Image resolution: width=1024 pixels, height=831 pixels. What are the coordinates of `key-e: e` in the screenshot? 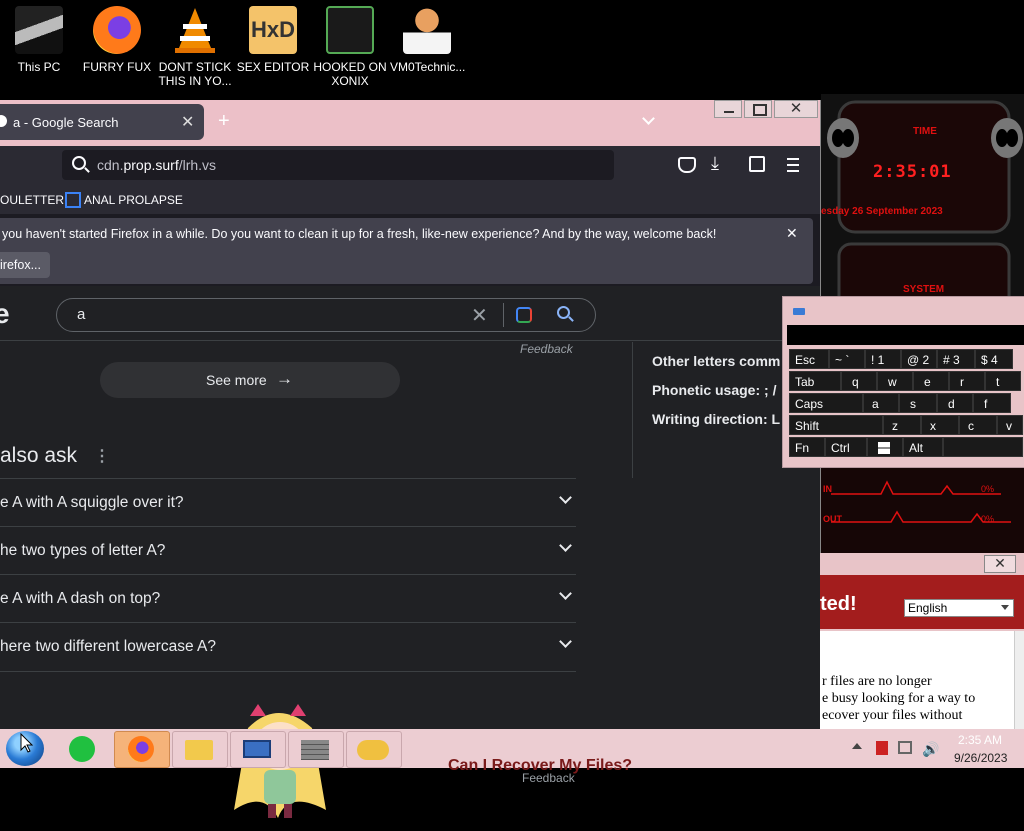 It's located at (931, 381).